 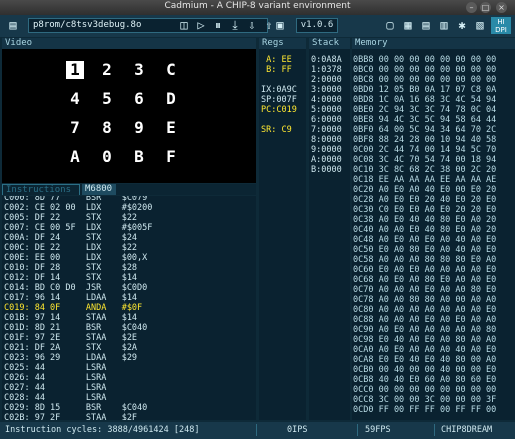 What do you see at coordinates (201, 25) in the screenshot?
I see `run-icon: ▷` at bounding box center [201, 25].